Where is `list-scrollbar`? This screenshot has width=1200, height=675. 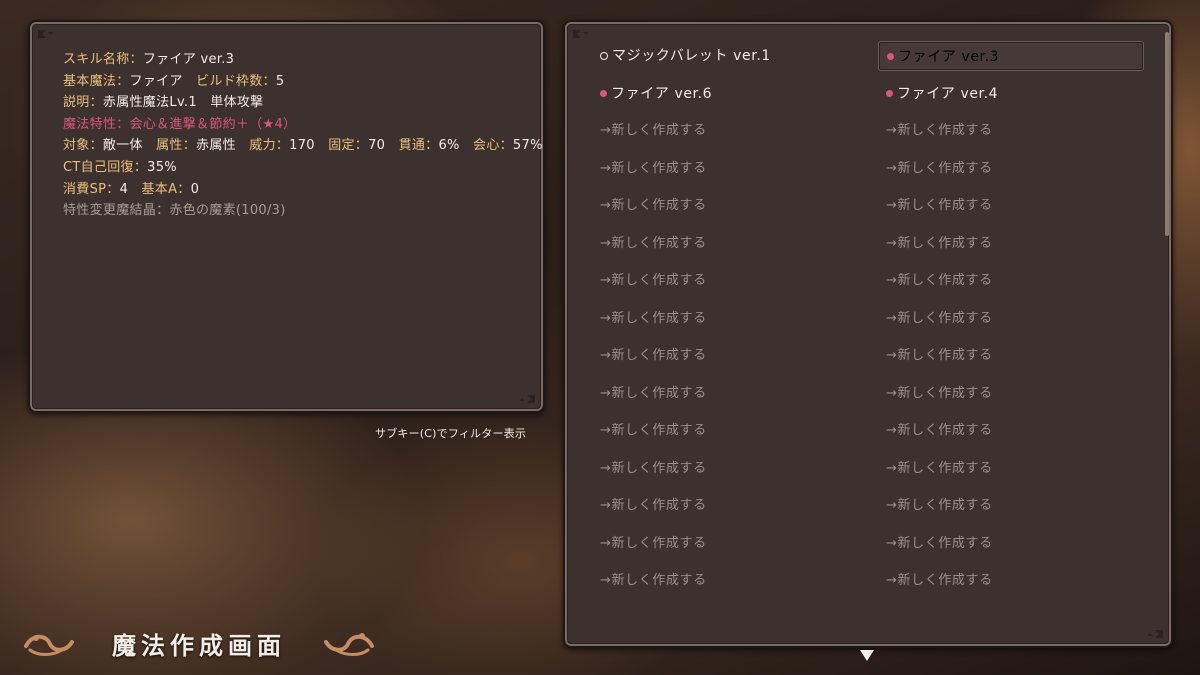 list-scrollbar is located at coordinates (1167, 134).